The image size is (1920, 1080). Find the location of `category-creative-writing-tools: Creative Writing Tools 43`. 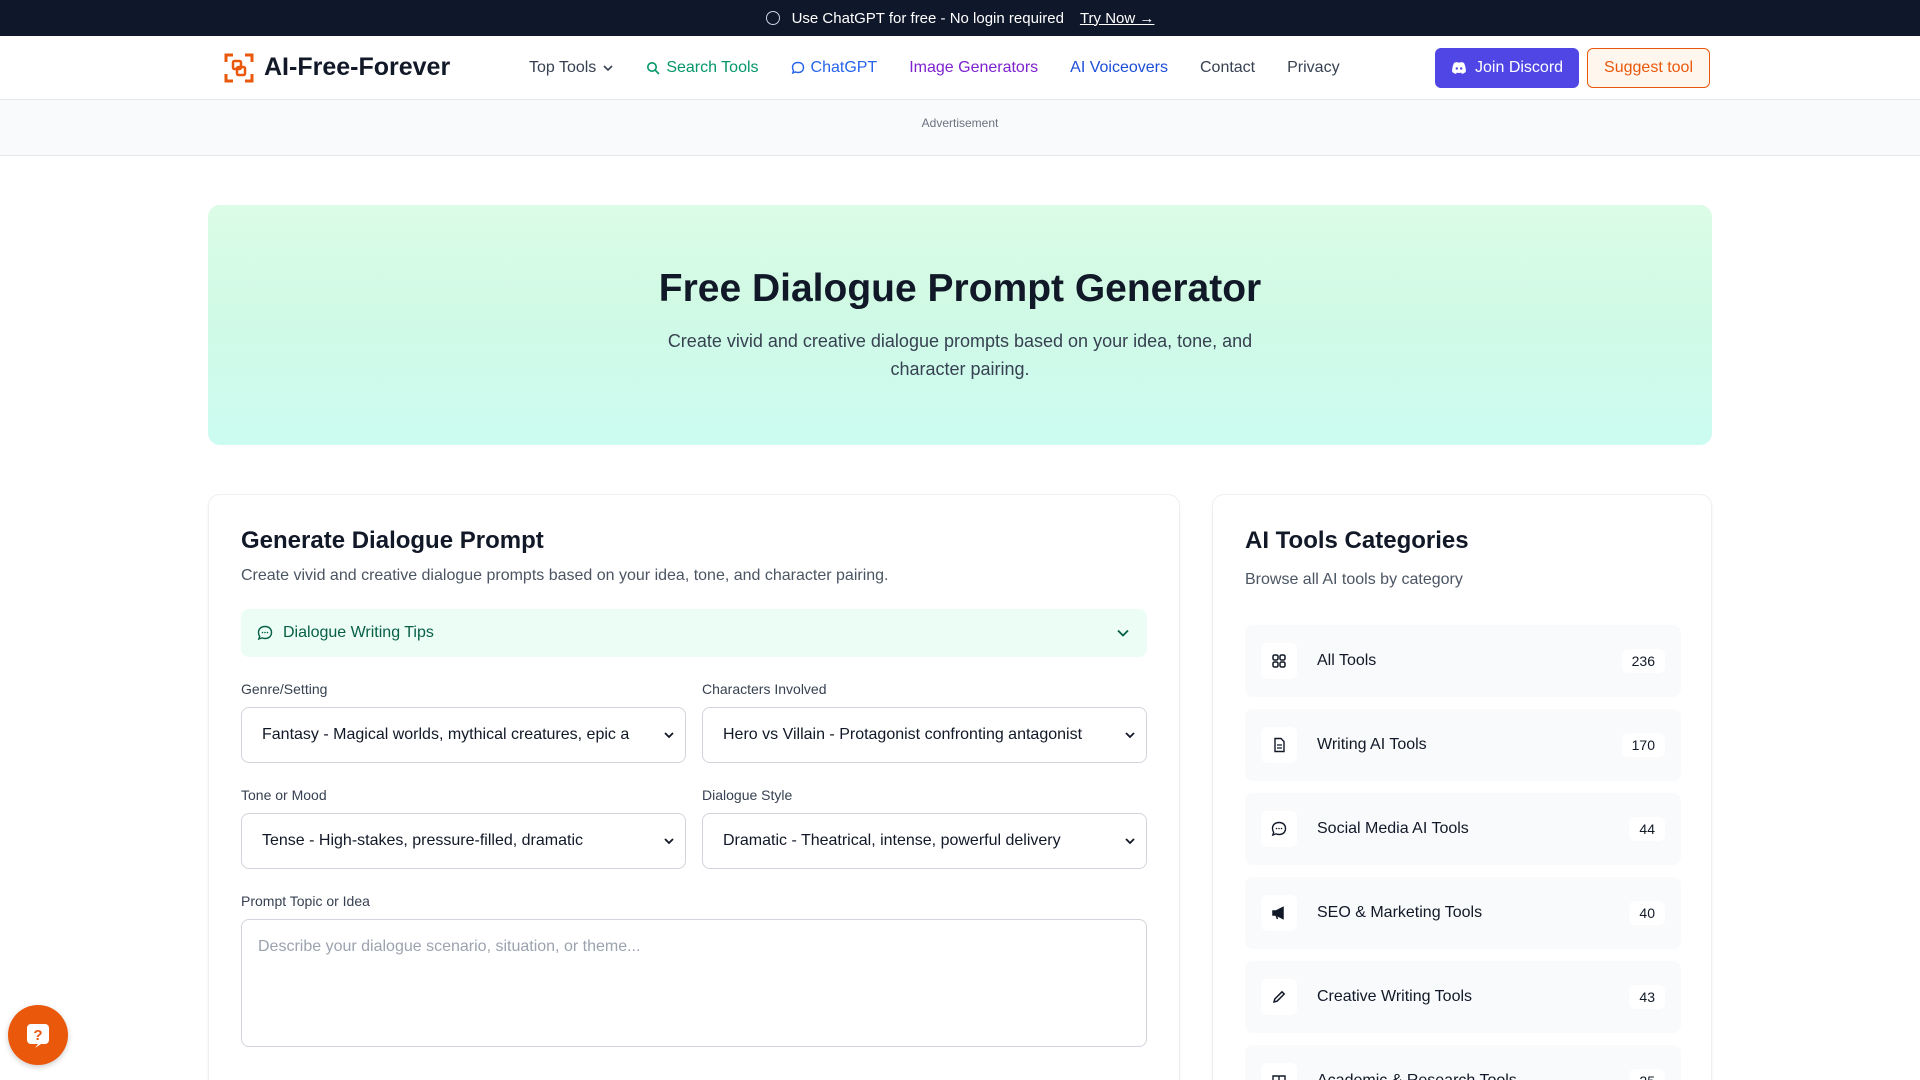

category-creative-writing-tools: Creative Writing Tools 43 is located at coordinates (1463, 997).